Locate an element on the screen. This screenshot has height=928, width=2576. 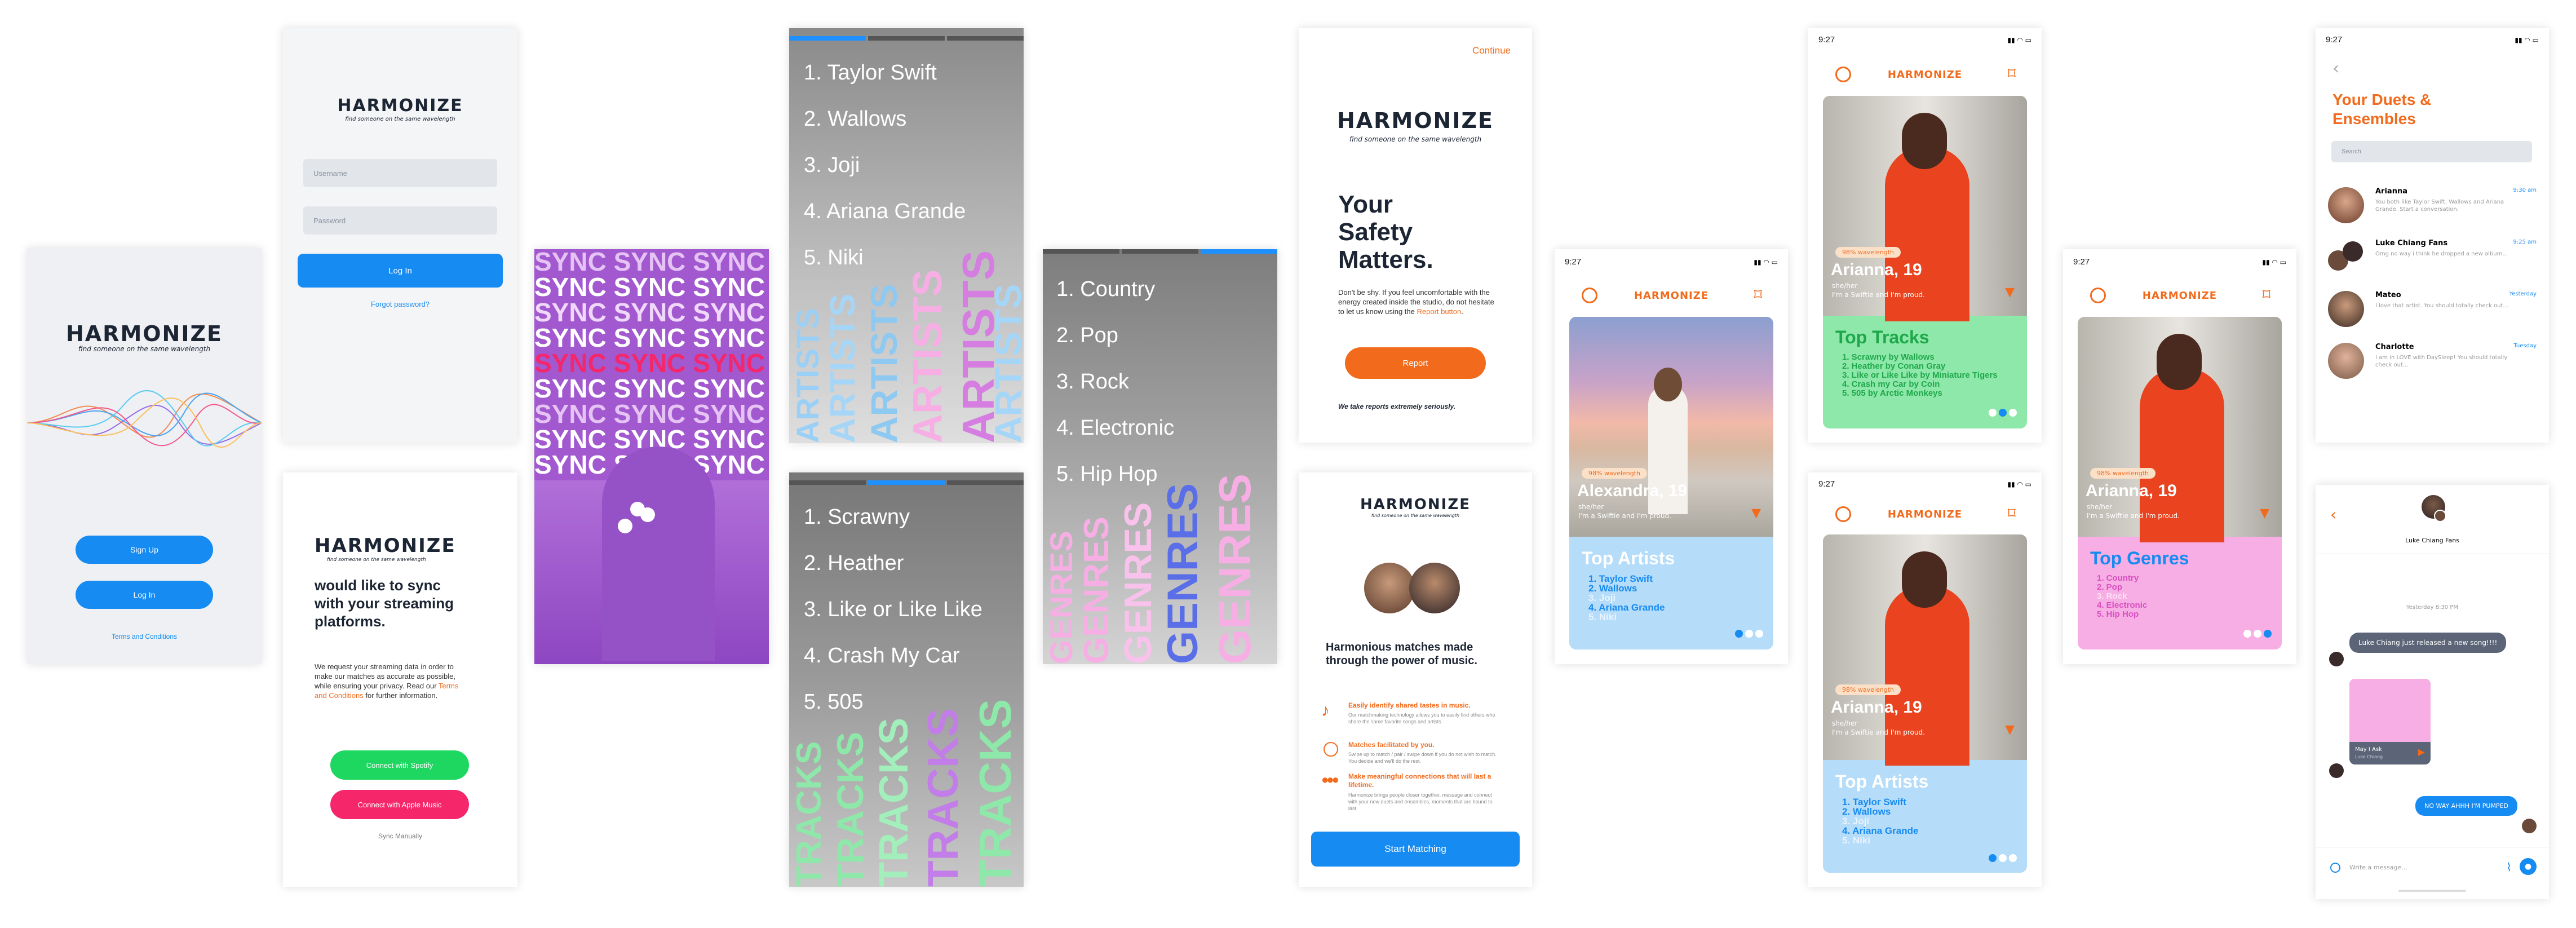
search-input: Search is located at coordinates (2431, 151).